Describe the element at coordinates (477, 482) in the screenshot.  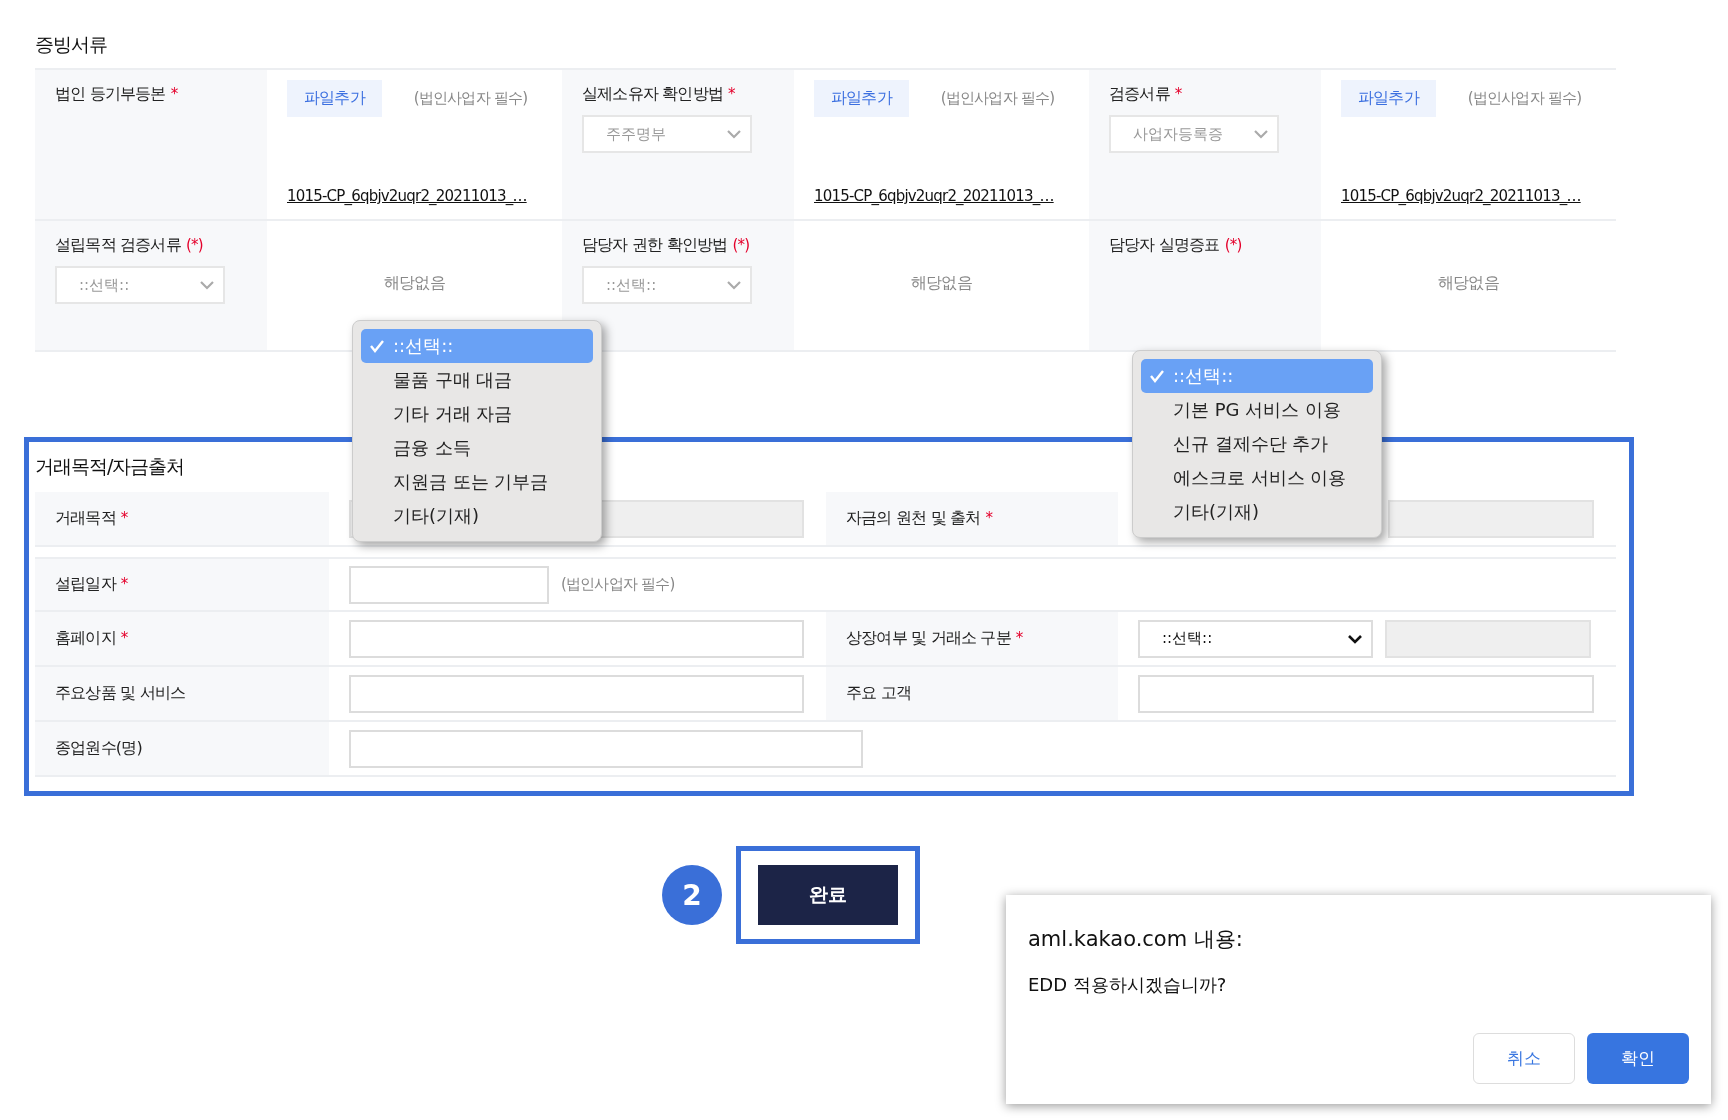
I see `menu-option: 지원금 또는 기부금` at that location.